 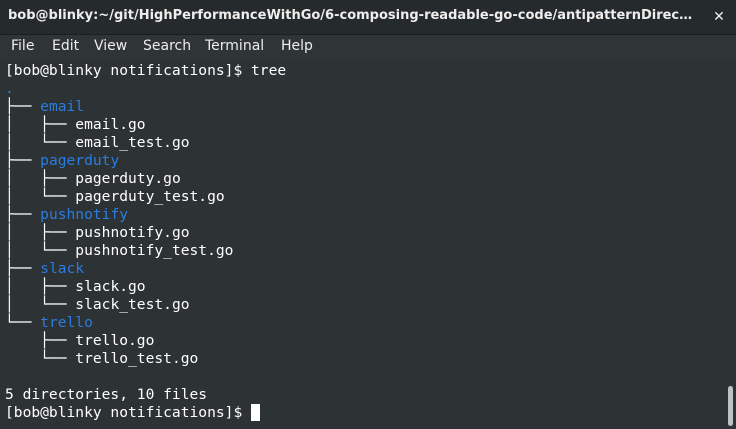 What do you see at coordinates (62, 268) in the screenshot?
I see `tree-dir-name: slack` at bounding box center [62, 268].